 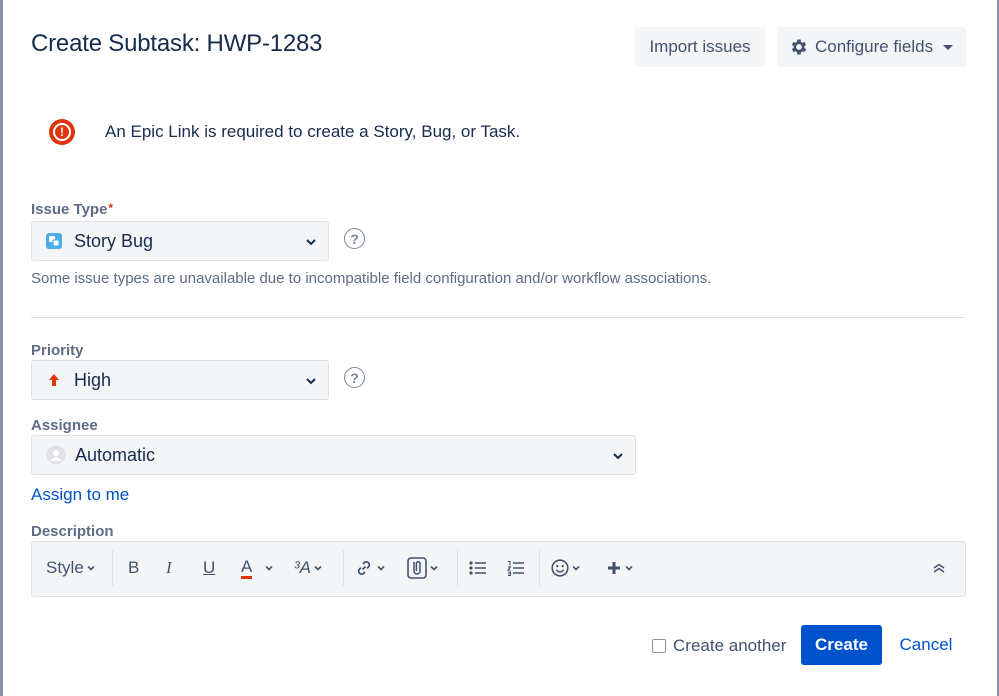 I want to click on bullet-list-button, so click(x=478, y=568).